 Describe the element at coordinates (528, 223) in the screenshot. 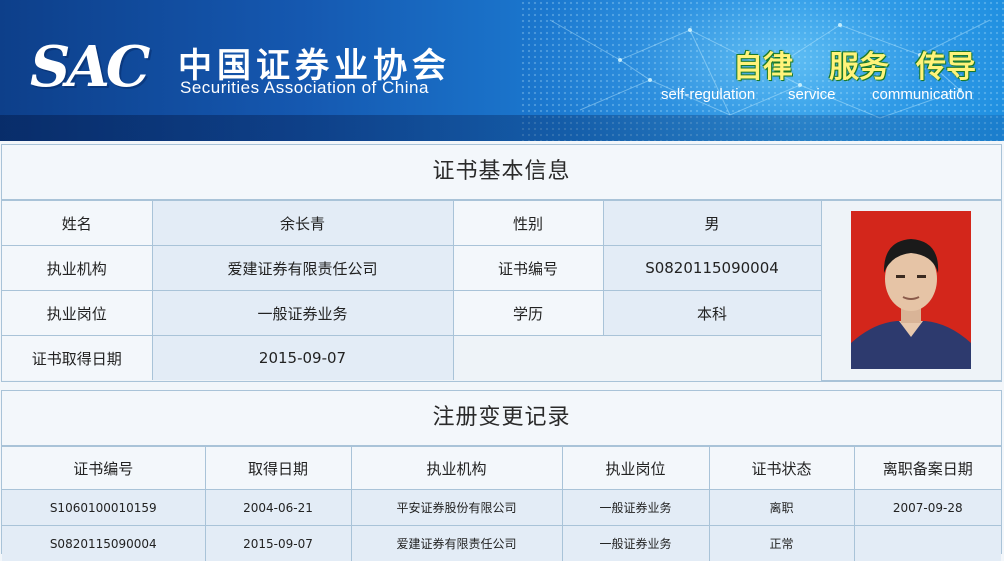

I see `gender-label: 性别` at that location.